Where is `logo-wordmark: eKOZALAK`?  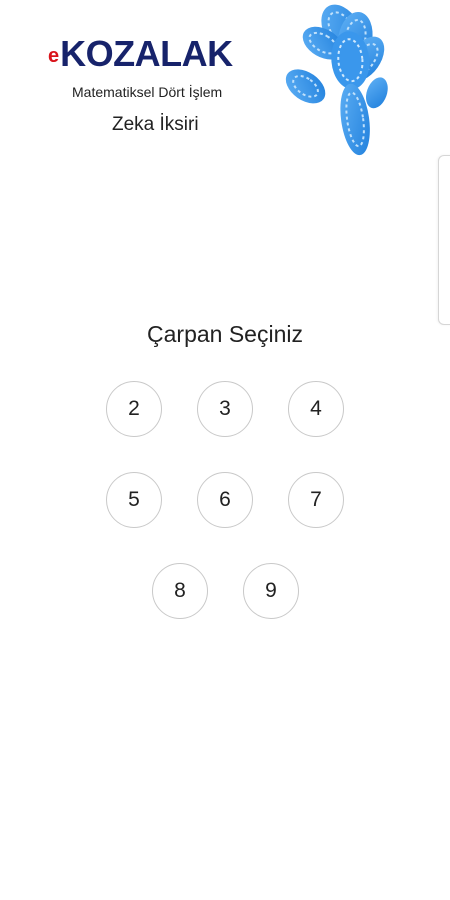
logo-wordmark: eKOZALAK is located at coordinates (140, 54).